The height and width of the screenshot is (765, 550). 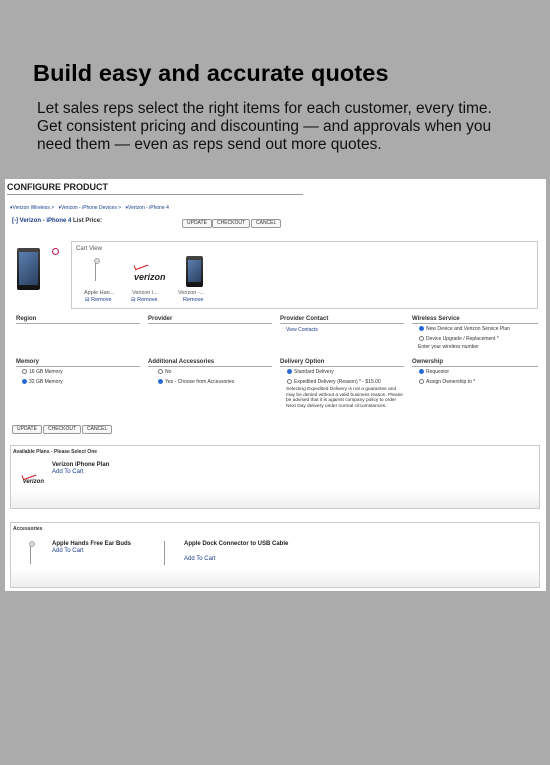 I want to click on memory-option-32gb: 32 GB Memory, so click(x=42, y=382).